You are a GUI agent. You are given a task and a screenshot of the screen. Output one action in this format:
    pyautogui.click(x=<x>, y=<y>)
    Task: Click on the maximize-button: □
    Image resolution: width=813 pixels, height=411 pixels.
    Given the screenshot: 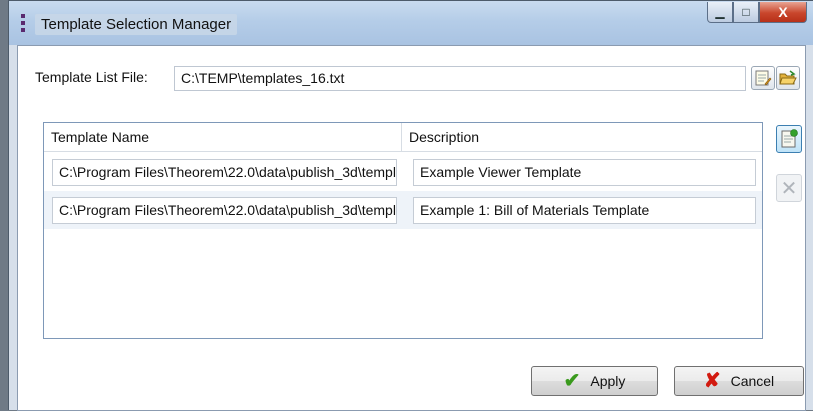 What is the action you would take?
    pyautogui.click(x=746, y=12)
    